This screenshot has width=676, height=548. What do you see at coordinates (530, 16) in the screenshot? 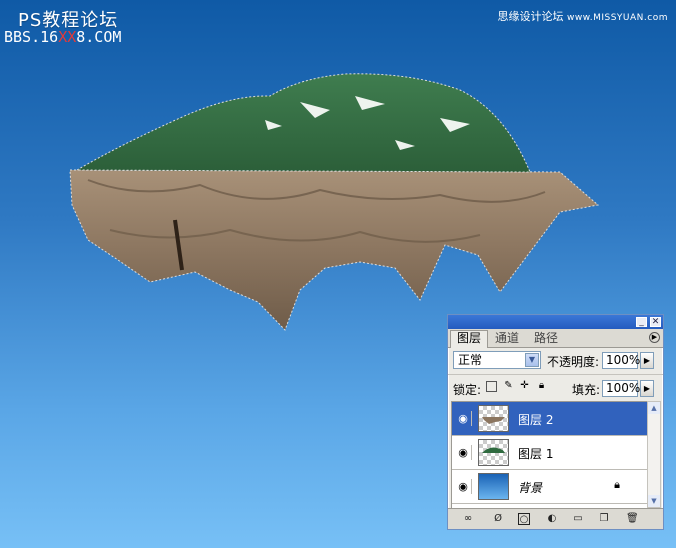
I see `site-watermark-label: 思缘设计论坛` at bounding box center [530, 16].